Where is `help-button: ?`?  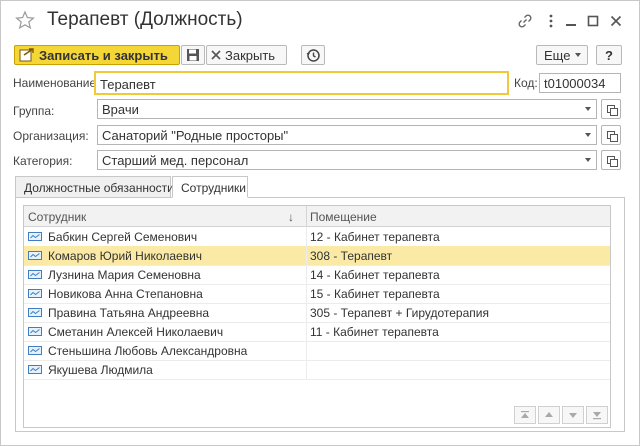
help-button: ? is located at coordinates (609, 55).